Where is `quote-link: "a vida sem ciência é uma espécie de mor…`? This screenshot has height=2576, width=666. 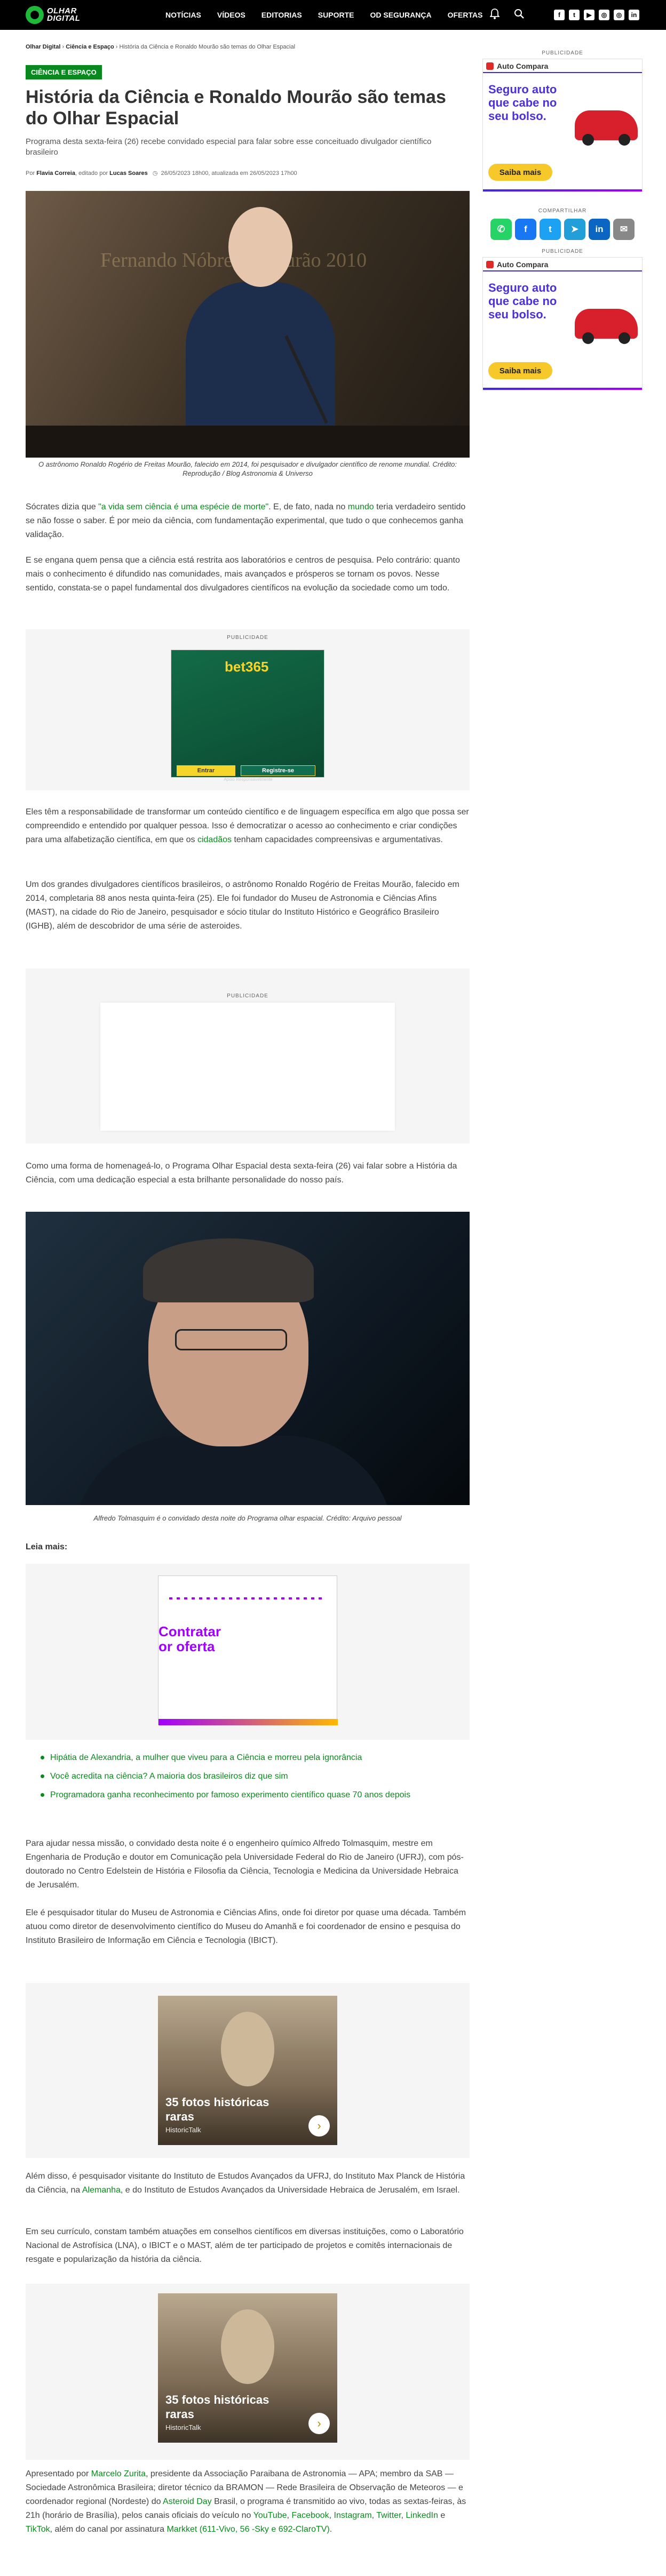 quote-link: "a vida sem ciência é uma espécie de mor… is located at coordinates (183, 506).